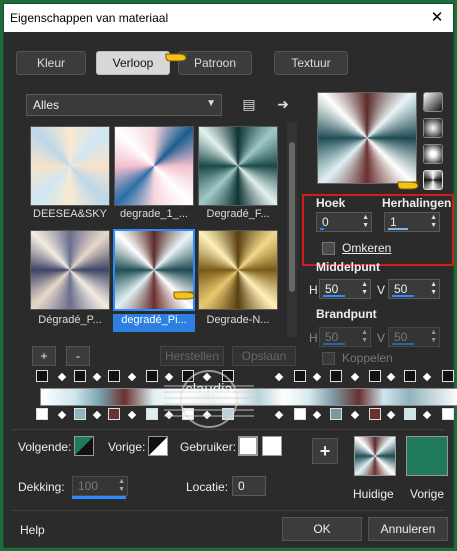 The image size is (457, 551). I want to click on radial-style-button, so click(433, 154).